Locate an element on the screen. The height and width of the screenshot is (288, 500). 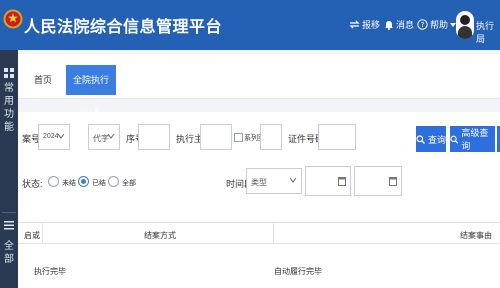
transfer-button: 报移 is located at coordinates (364, 24).